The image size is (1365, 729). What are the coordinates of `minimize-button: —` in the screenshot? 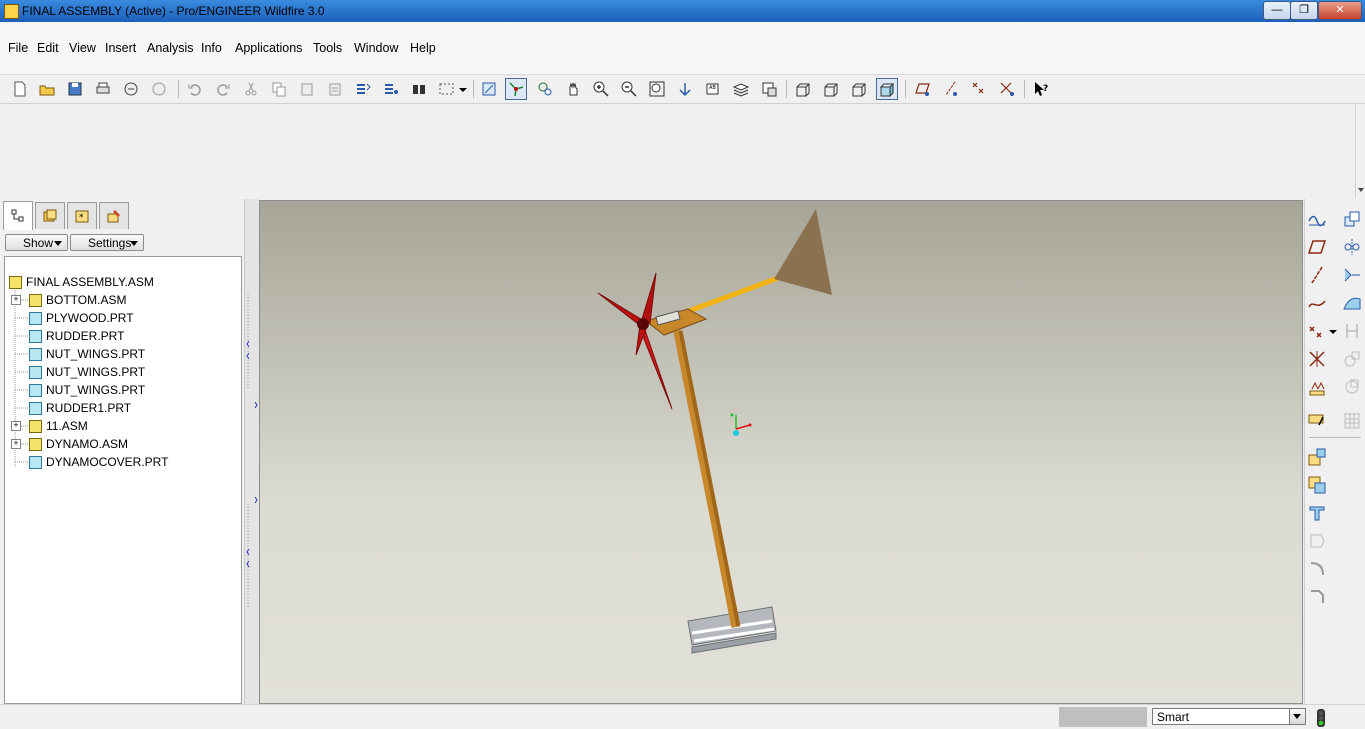 It's located at (1277, 10).